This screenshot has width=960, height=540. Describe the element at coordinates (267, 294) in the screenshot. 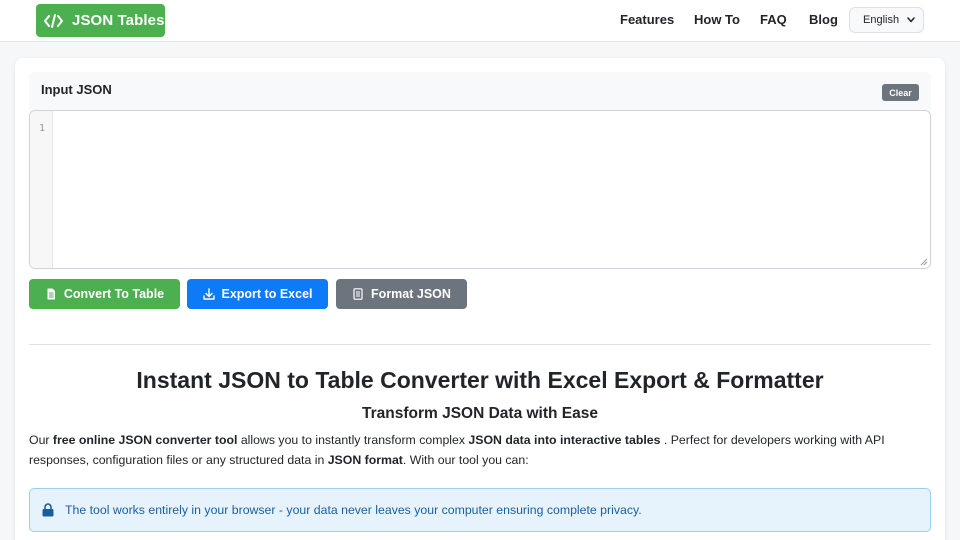

I see `export-label: Export to Excel` at that location.